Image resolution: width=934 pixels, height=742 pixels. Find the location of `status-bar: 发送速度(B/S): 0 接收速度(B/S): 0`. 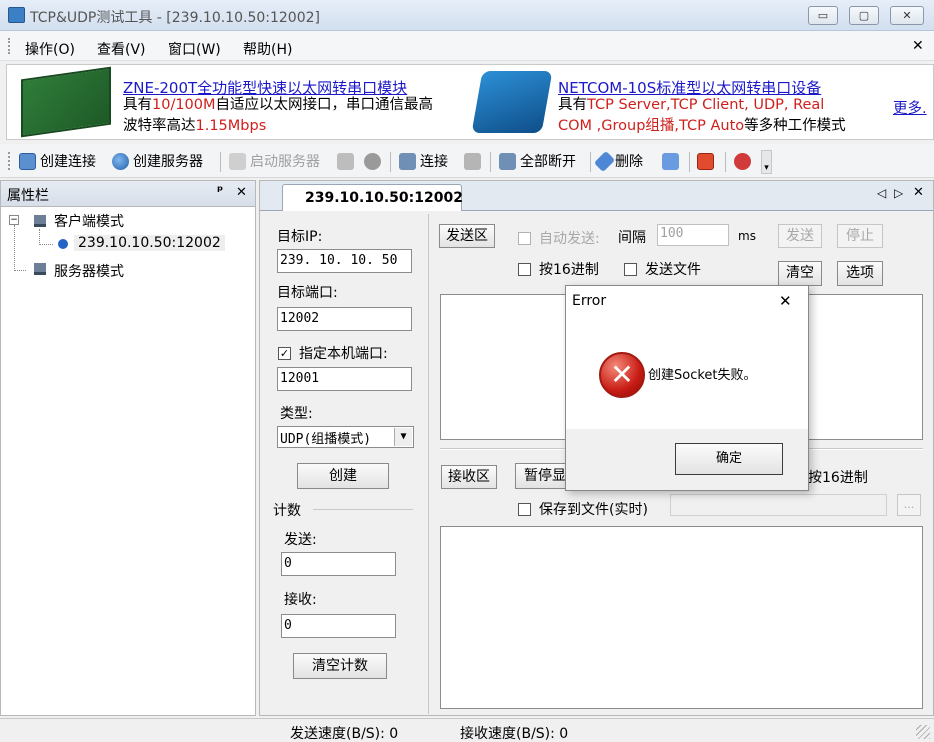

status-bar: 发送速度(B/S): 0 接收速度(B/S): 0 is located at coordinates (467, 730).